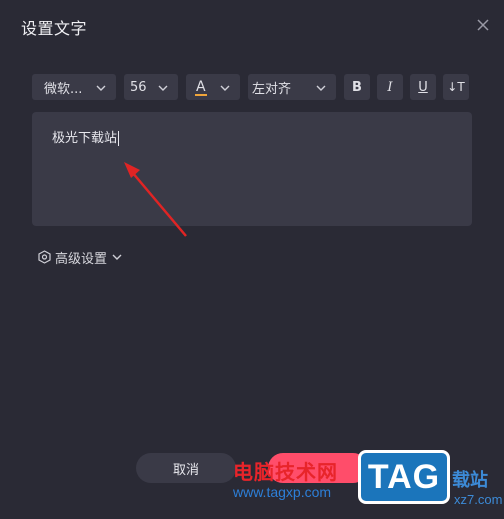 This screenshot has height=519, width=504. Describe the element at coordinates (272, 89) in the screenshot. I see `alignment-value: 左对齐` at that location.